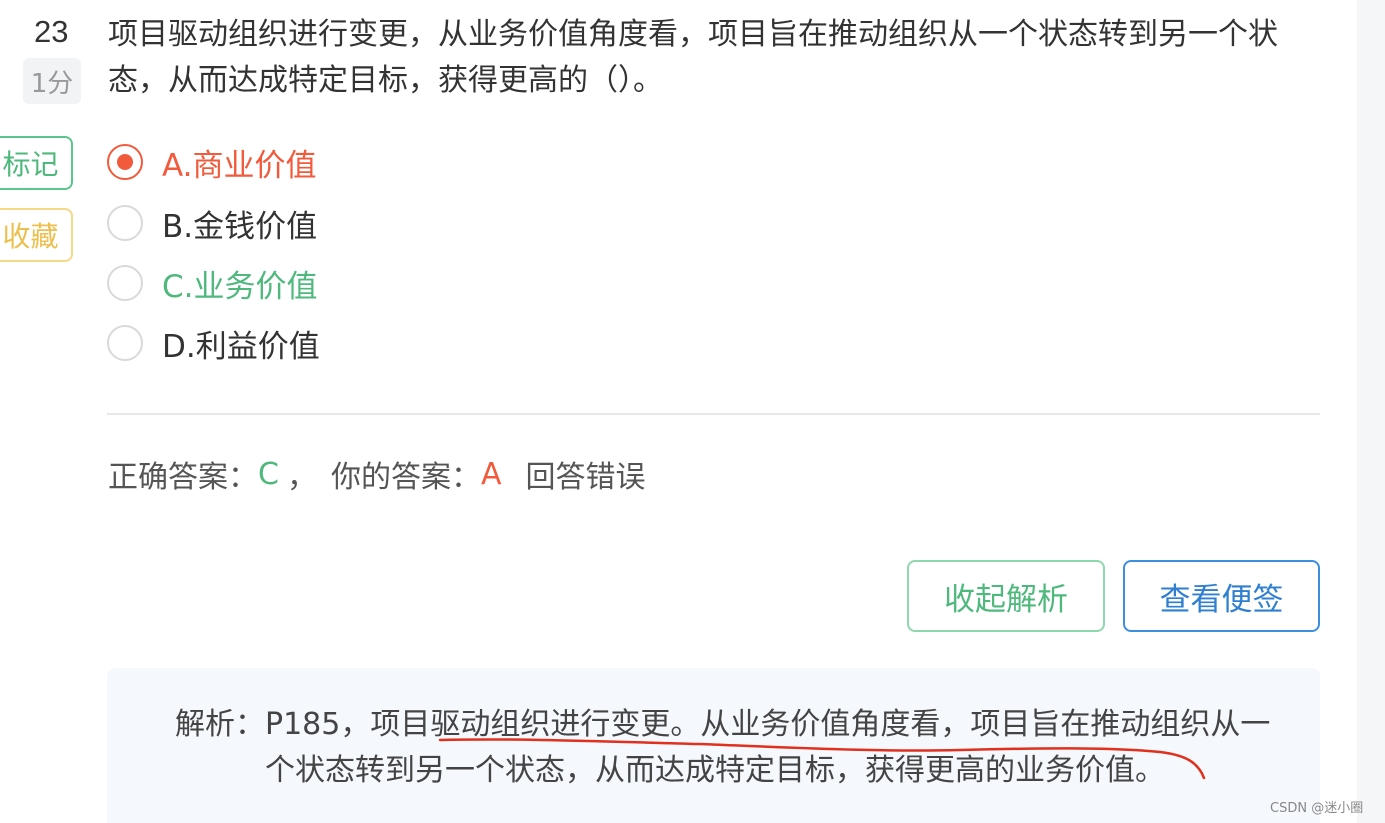  Describe the element at coordinates (1317, 808) in the screenshot. I see `watermark: CSDN @迷小圈` at that location.